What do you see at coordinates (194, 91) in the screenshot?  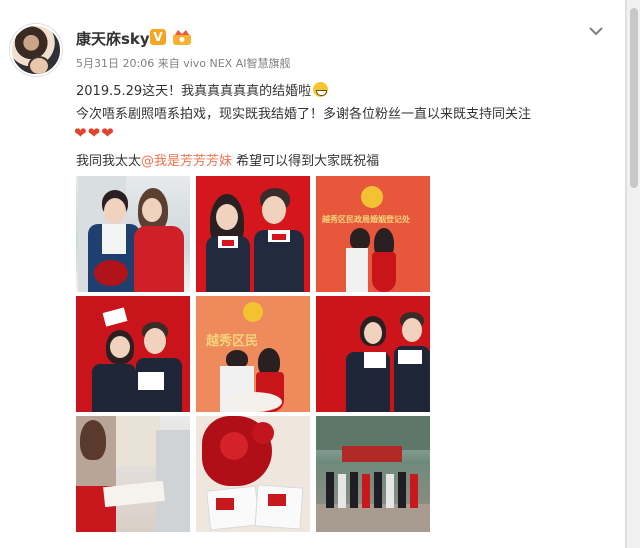 I see `post-text-line-1-content: 2019.5.29这天！我真真真真真的结婚啦` at bounding box center [194, 91].